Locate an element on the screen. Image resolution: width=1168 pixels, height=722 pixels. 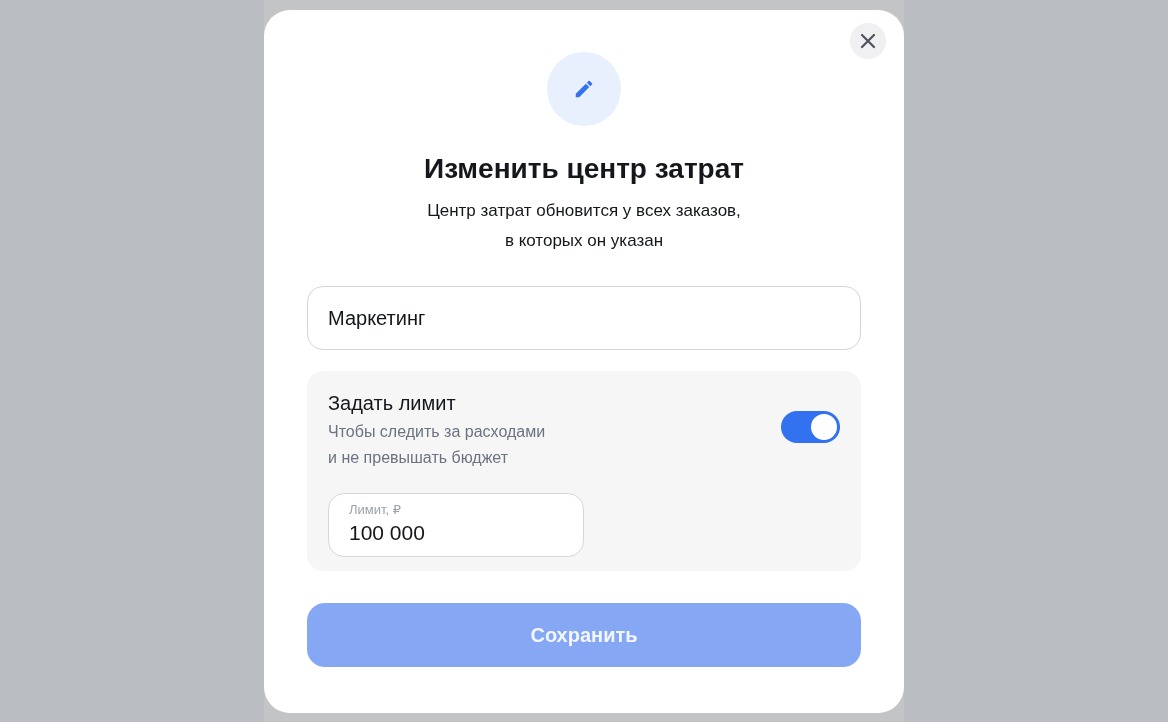
dialog-subtitle: Центр затрат обновится у всех заказов, в которых он указан is located at coordinates (584, 226).